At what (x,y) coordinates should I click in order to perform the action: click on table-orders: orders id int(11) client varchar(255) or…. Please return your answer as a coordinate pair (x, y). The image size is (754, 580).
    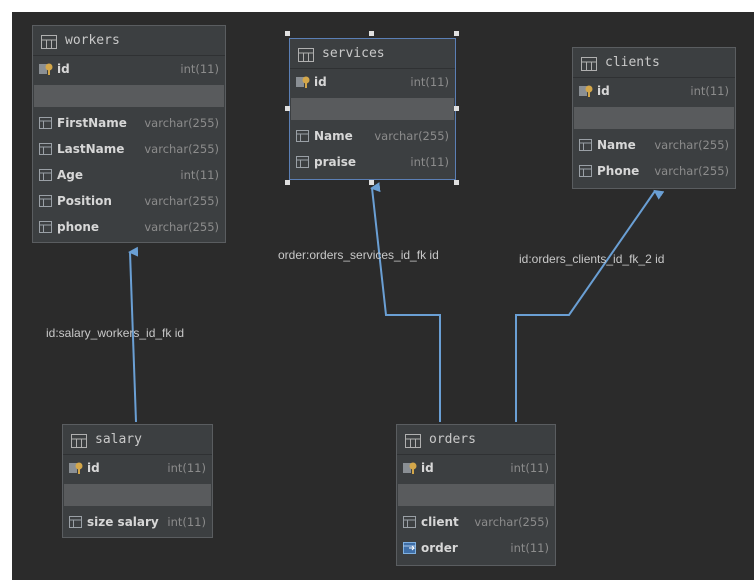
    Looking at the image, I should click on (476, 495).